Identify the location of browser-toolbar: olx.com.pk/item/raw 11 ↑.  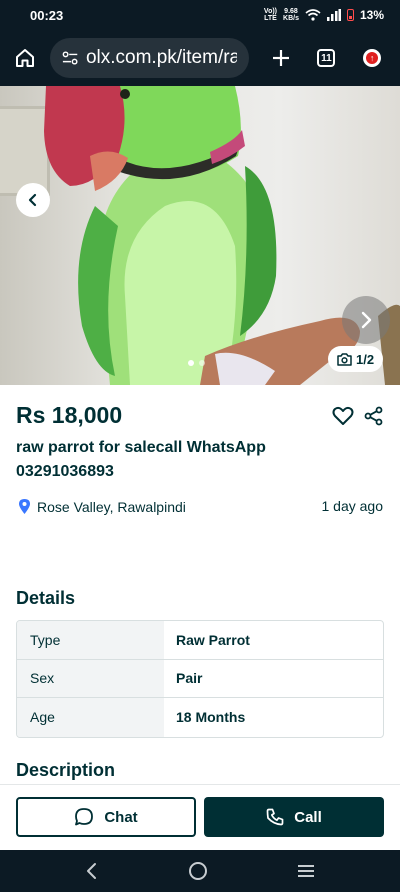
(200, 58).